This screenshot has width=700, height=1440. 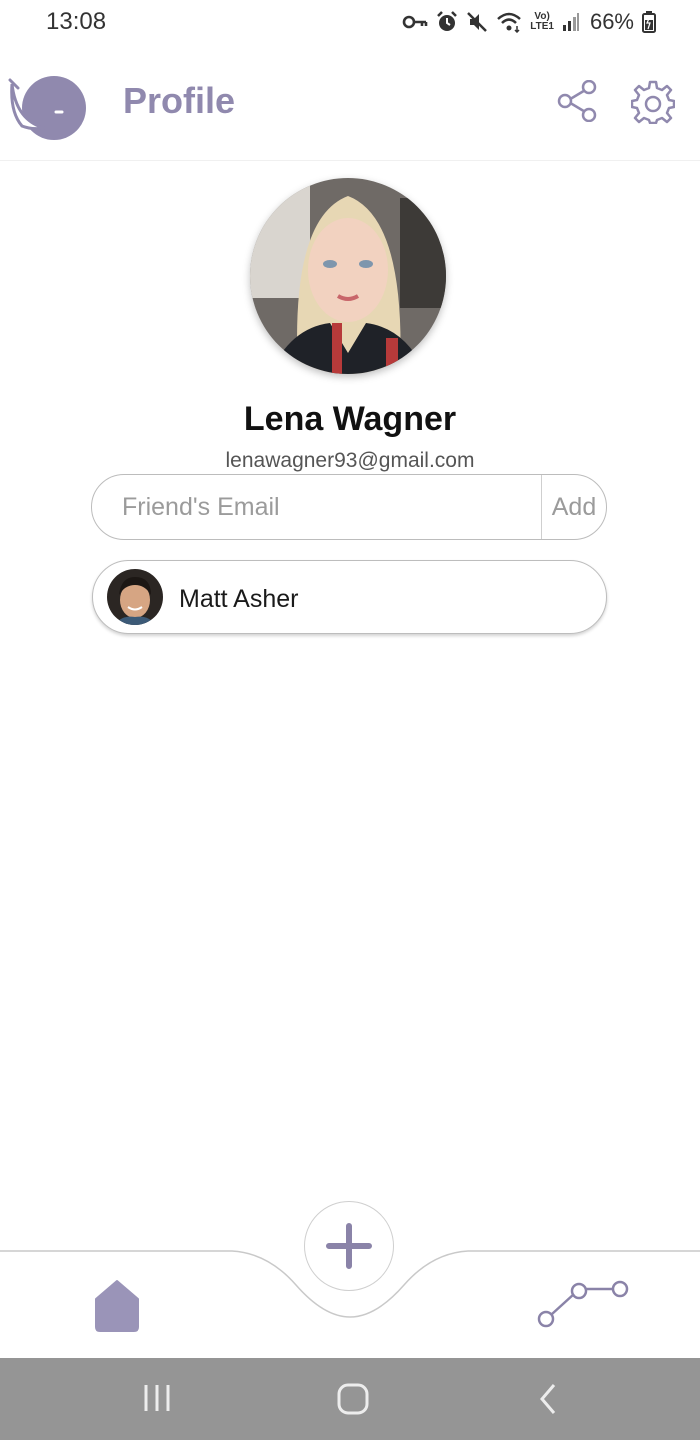 What do you see at coordinates (611, 21) in the screenshot?
I see `battery-percent: 66%` at bounding box center [611, 21].